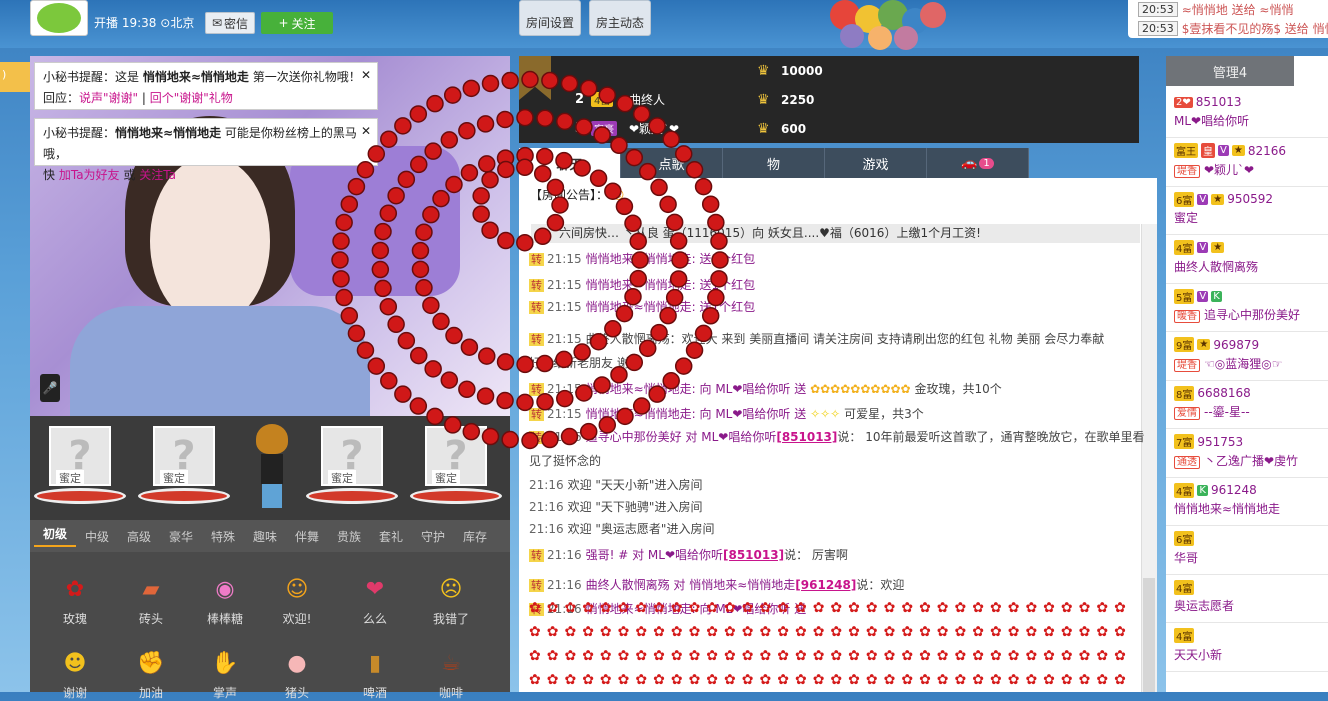 This screenshot has height=701, width=1328. I want to click on user-tags: 2❤ 851013, so click(1247, 102).